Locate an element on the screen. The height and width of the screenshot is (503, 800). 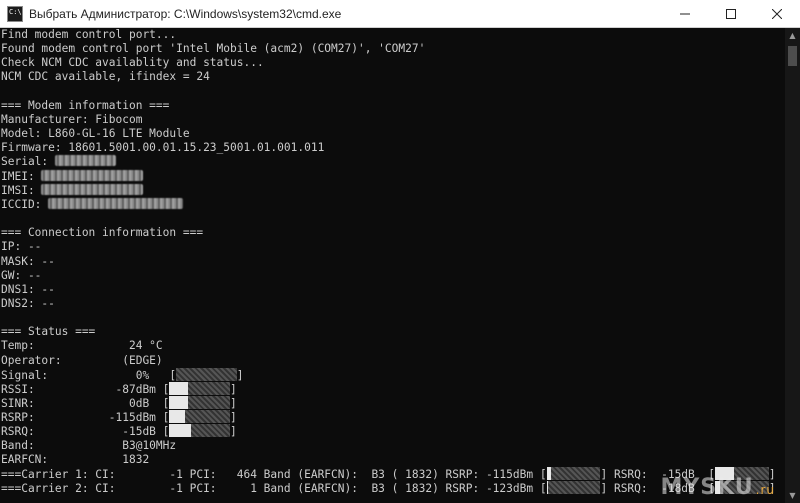
scroll-down-arrow-icon: ▼ is located at coordinates (792, 495).